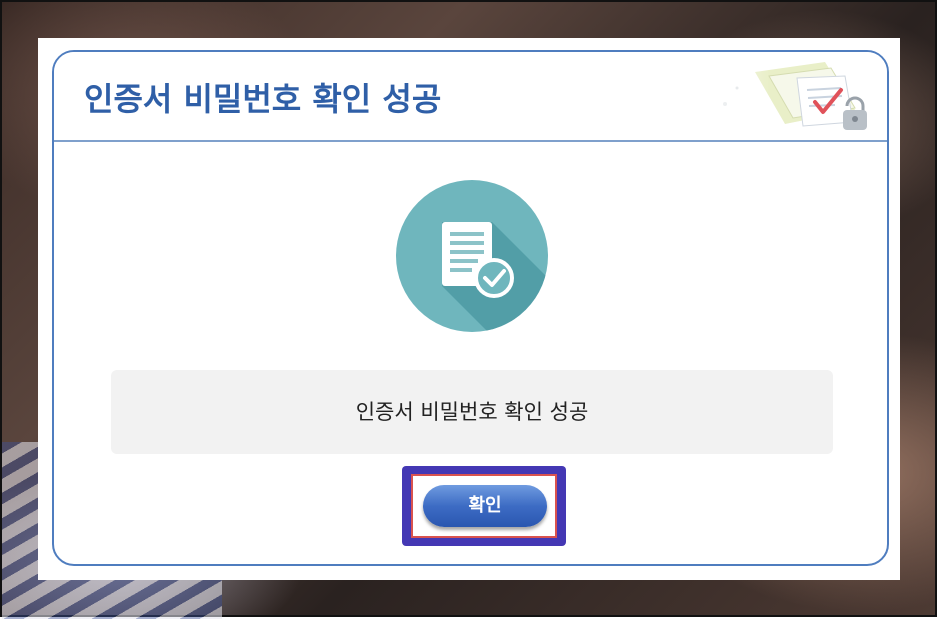 This screenshot has width=937, height=619. I want to click on dialog-header: 인증서 비밀번호 확인 성공, so click(470, 97).